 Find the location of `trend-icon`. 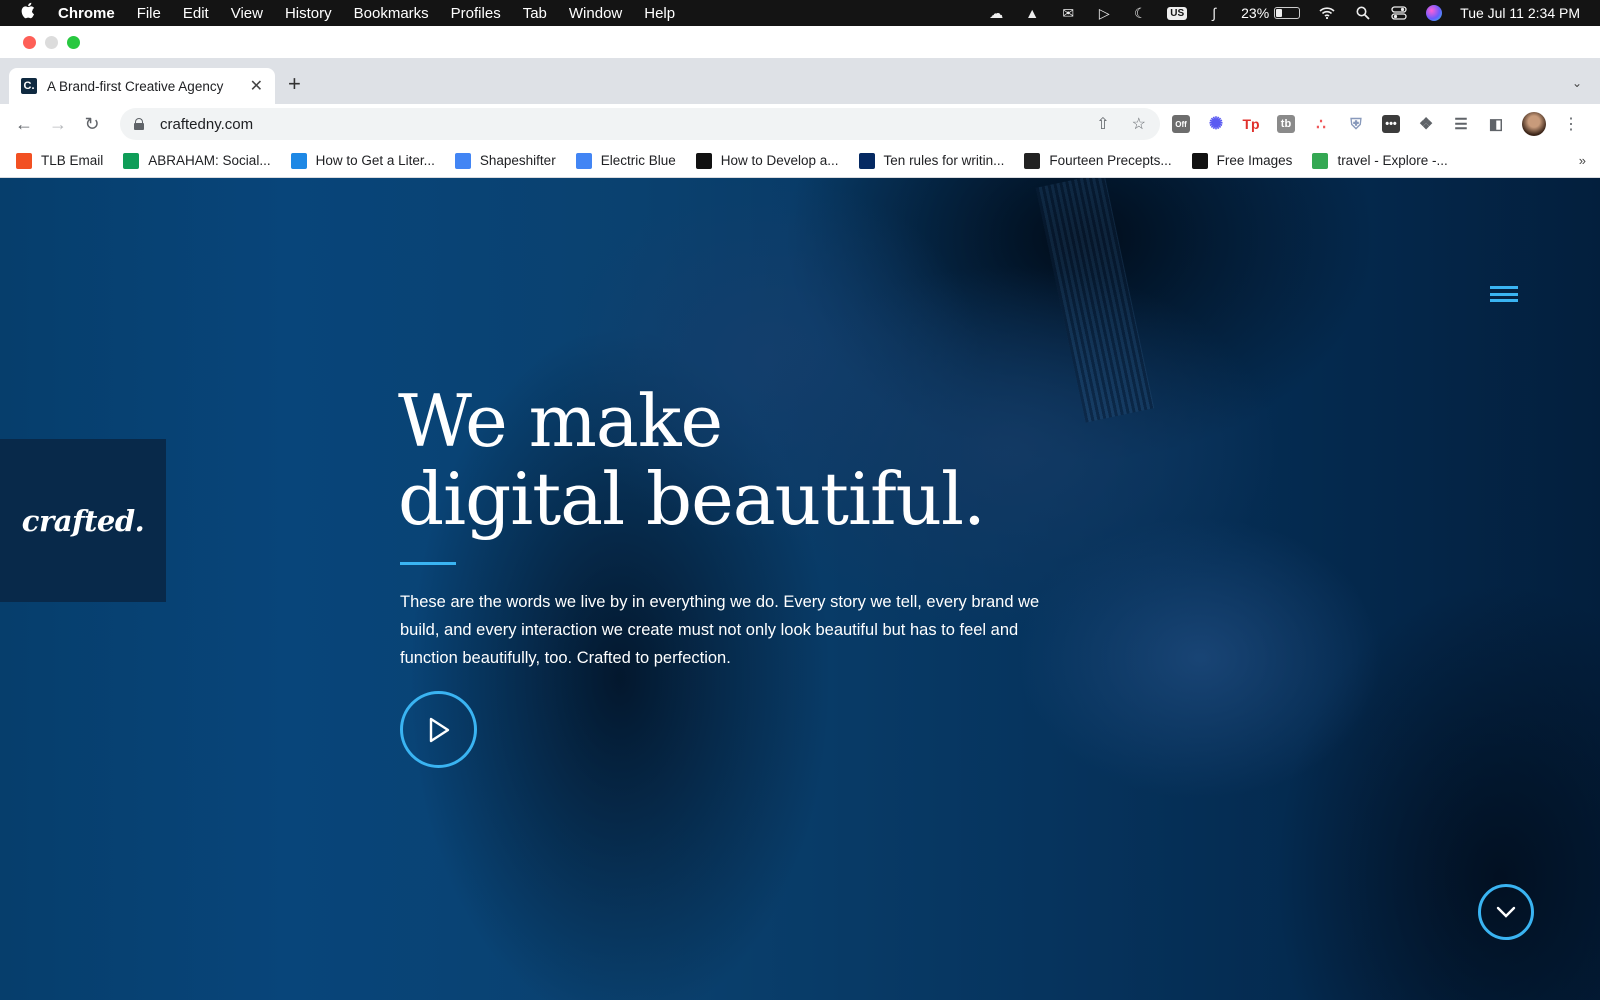

trend-icon is located at coordinates (1320, 160).